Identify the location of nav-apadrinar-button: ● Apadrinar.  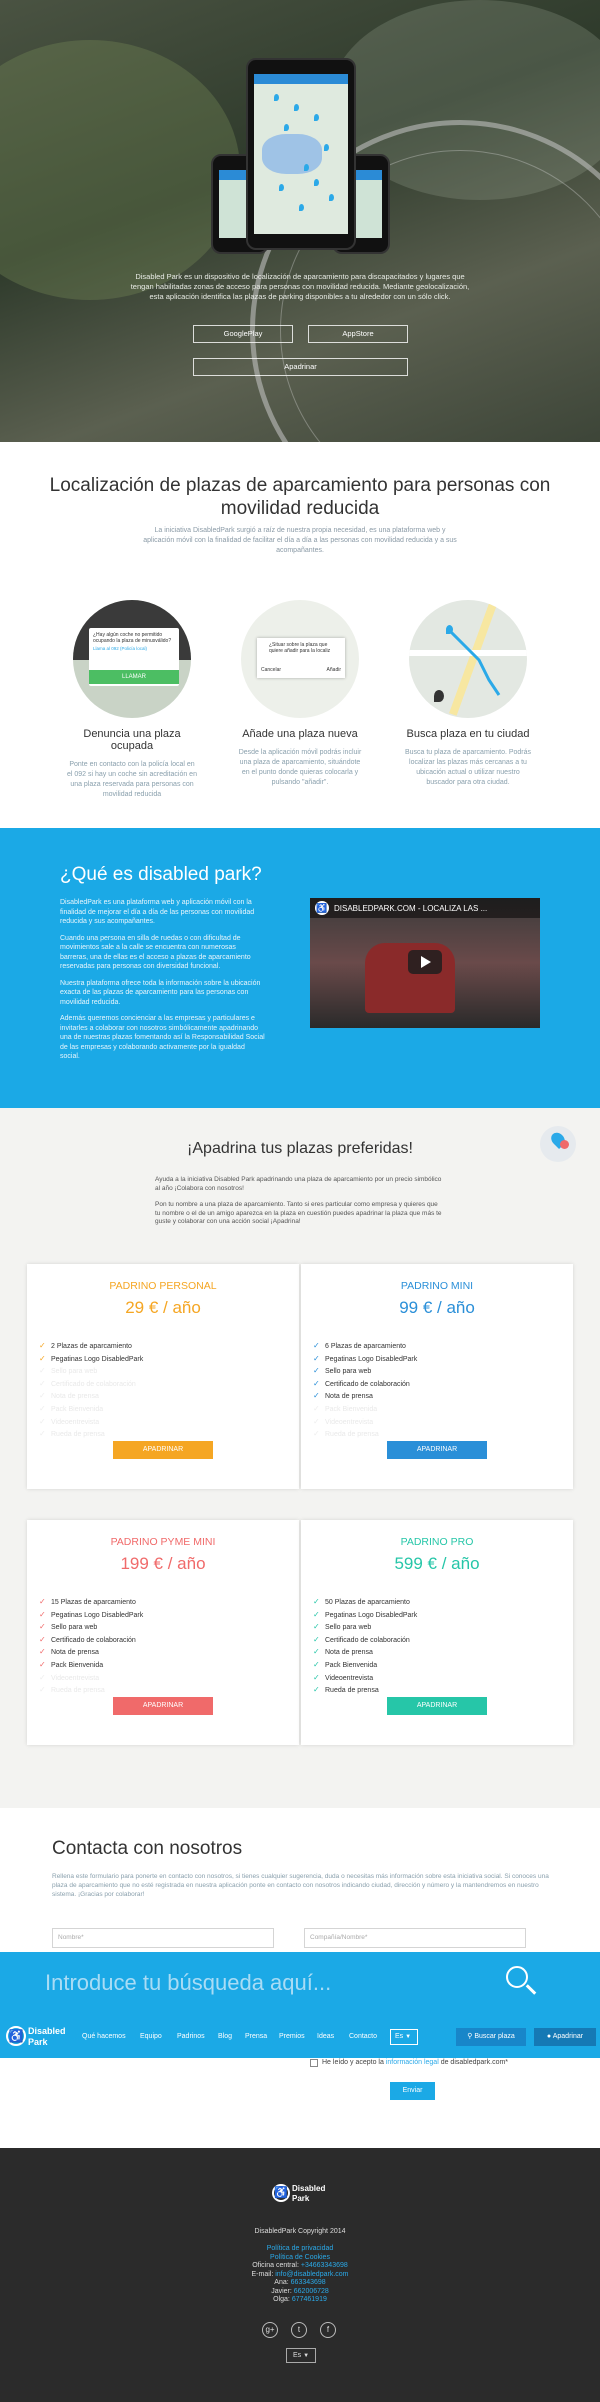
(565, 2037).